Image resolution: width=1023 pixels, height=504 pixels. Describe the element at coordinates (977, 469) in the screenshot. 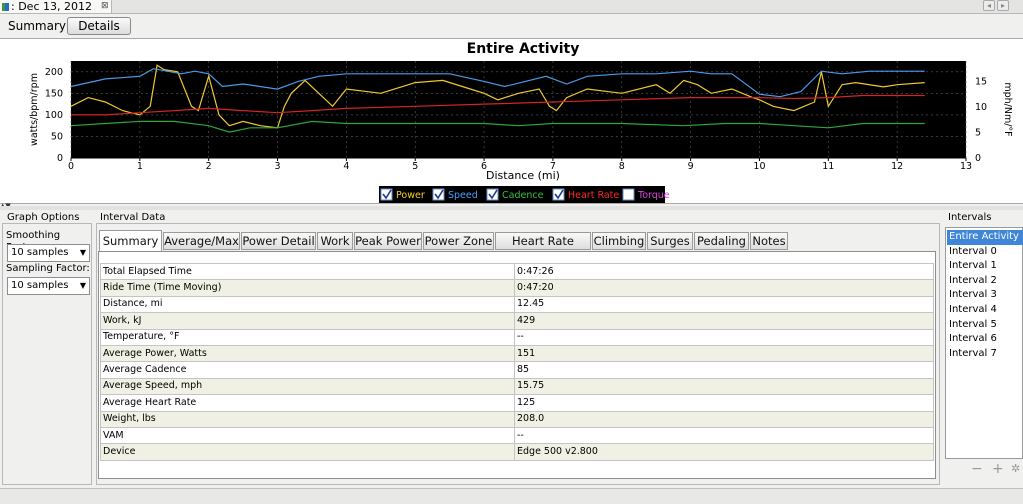

I see `remove-interval-button: −` at that location.